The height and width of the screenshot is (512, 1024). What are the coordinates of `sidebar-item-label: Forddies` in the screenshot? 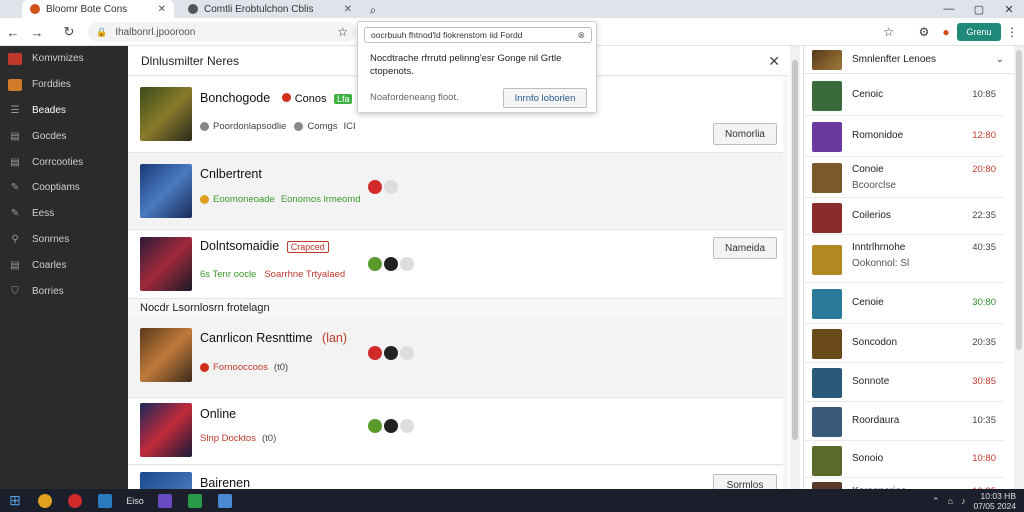 It's located at (51, 85).